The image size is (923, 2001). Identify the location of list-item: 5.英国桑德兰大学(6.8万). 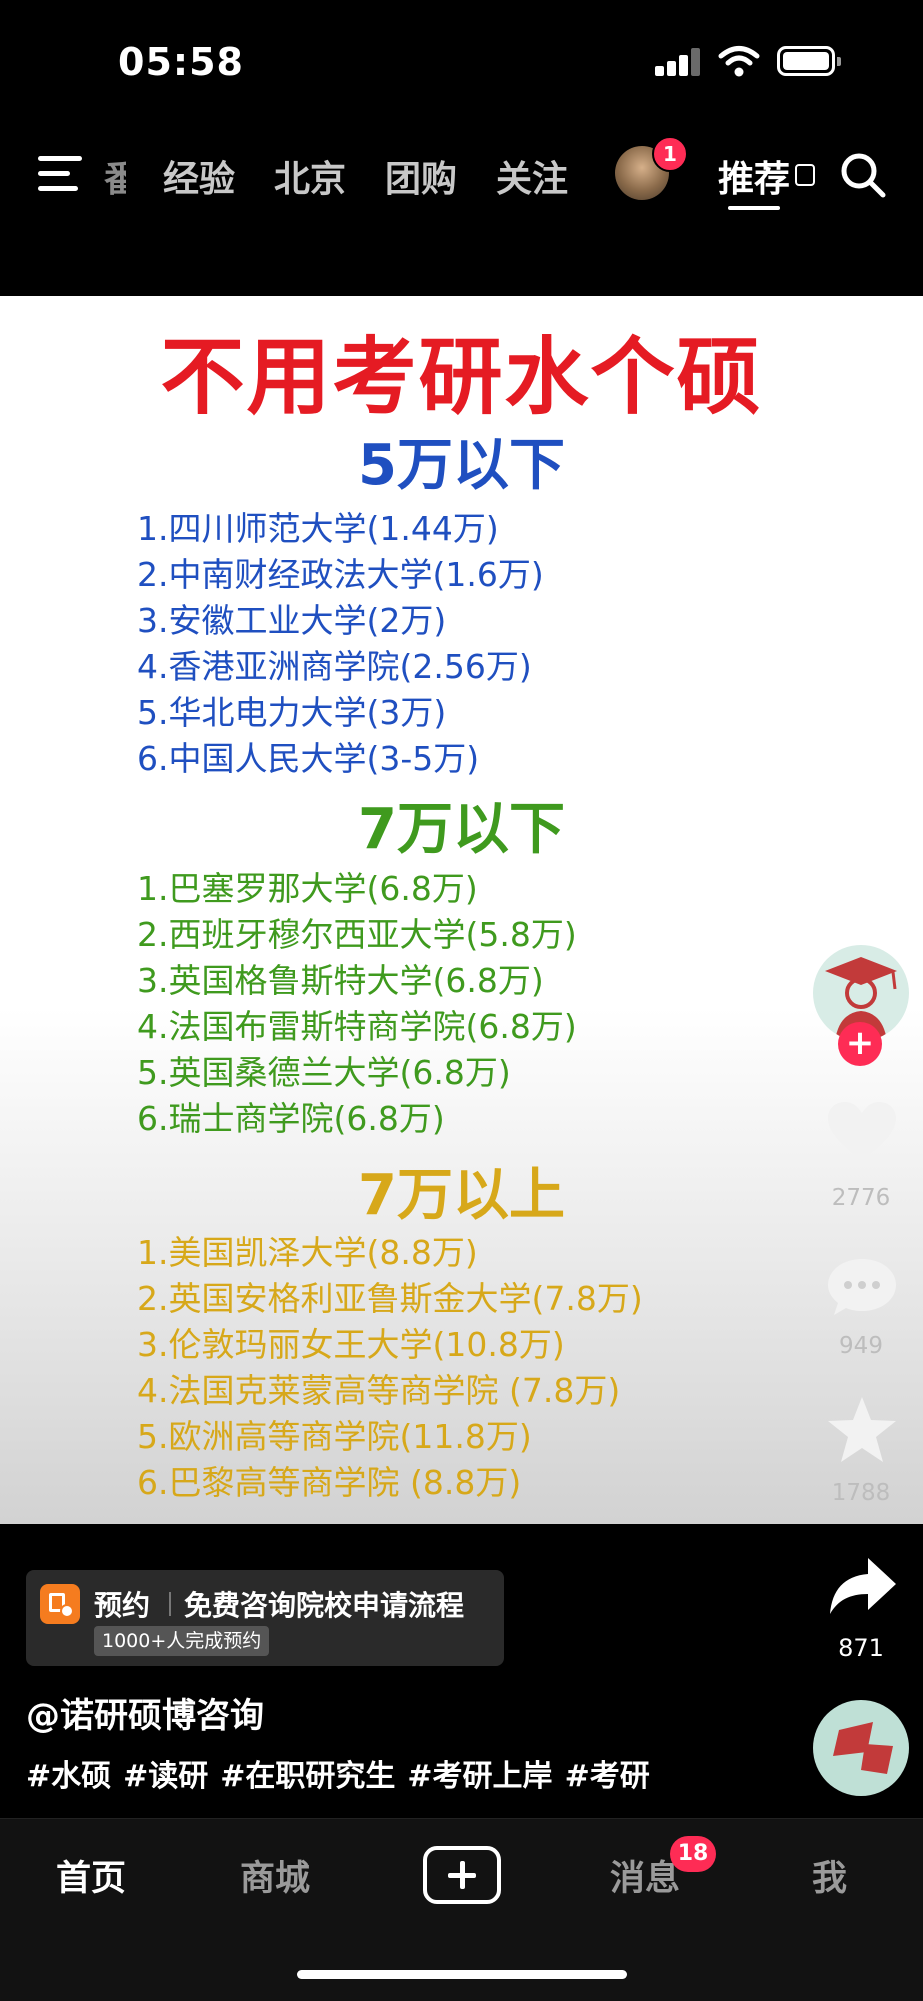
(324, 1072).